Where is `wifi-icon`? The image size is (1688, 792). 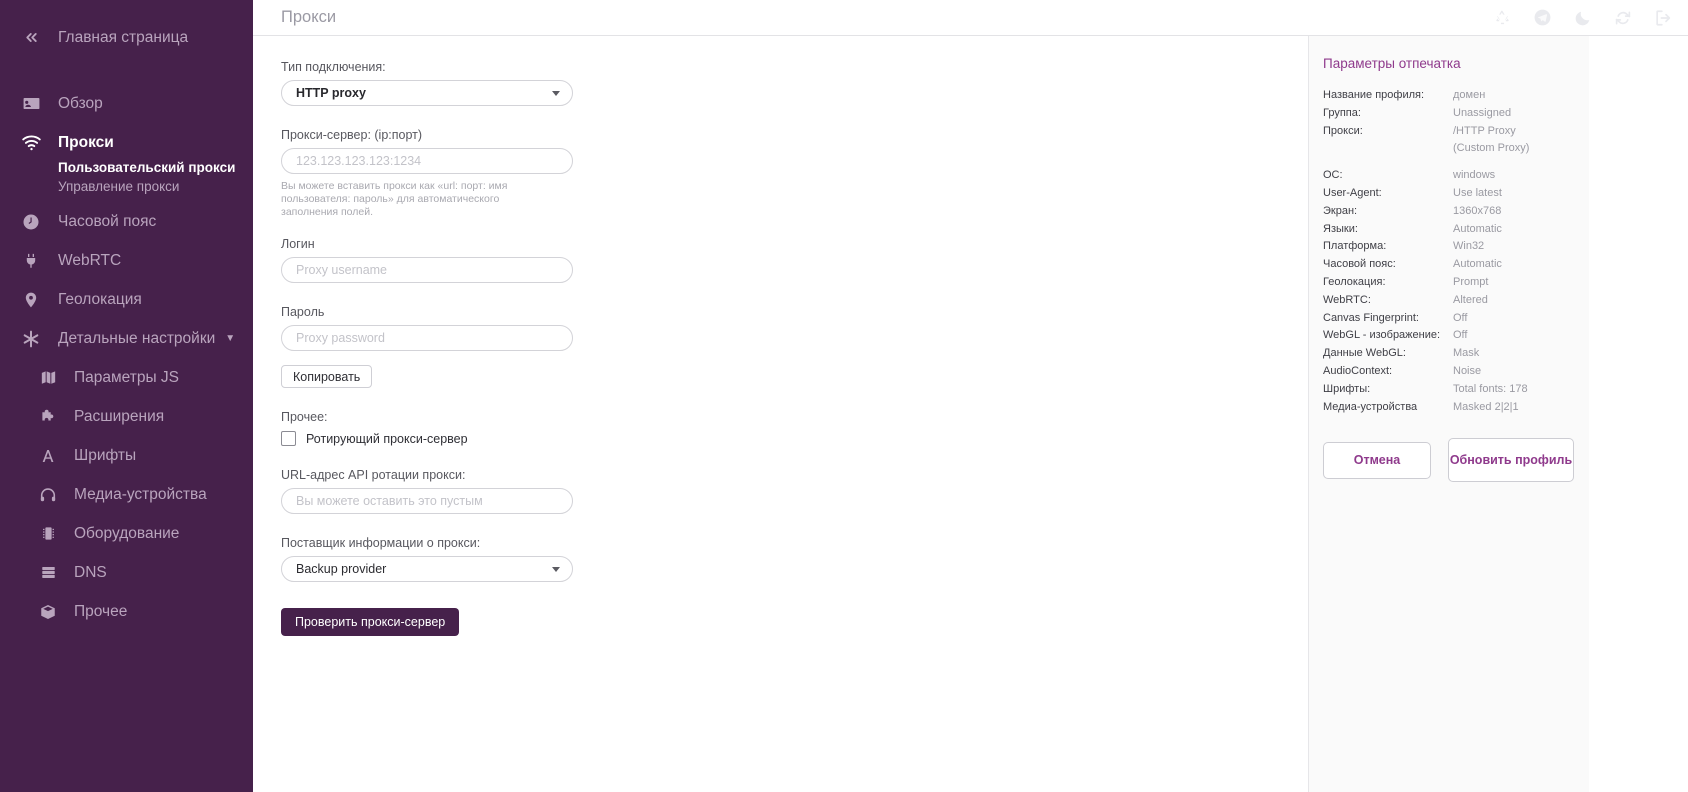
wifi-icon is located at coordinates (31, 142).